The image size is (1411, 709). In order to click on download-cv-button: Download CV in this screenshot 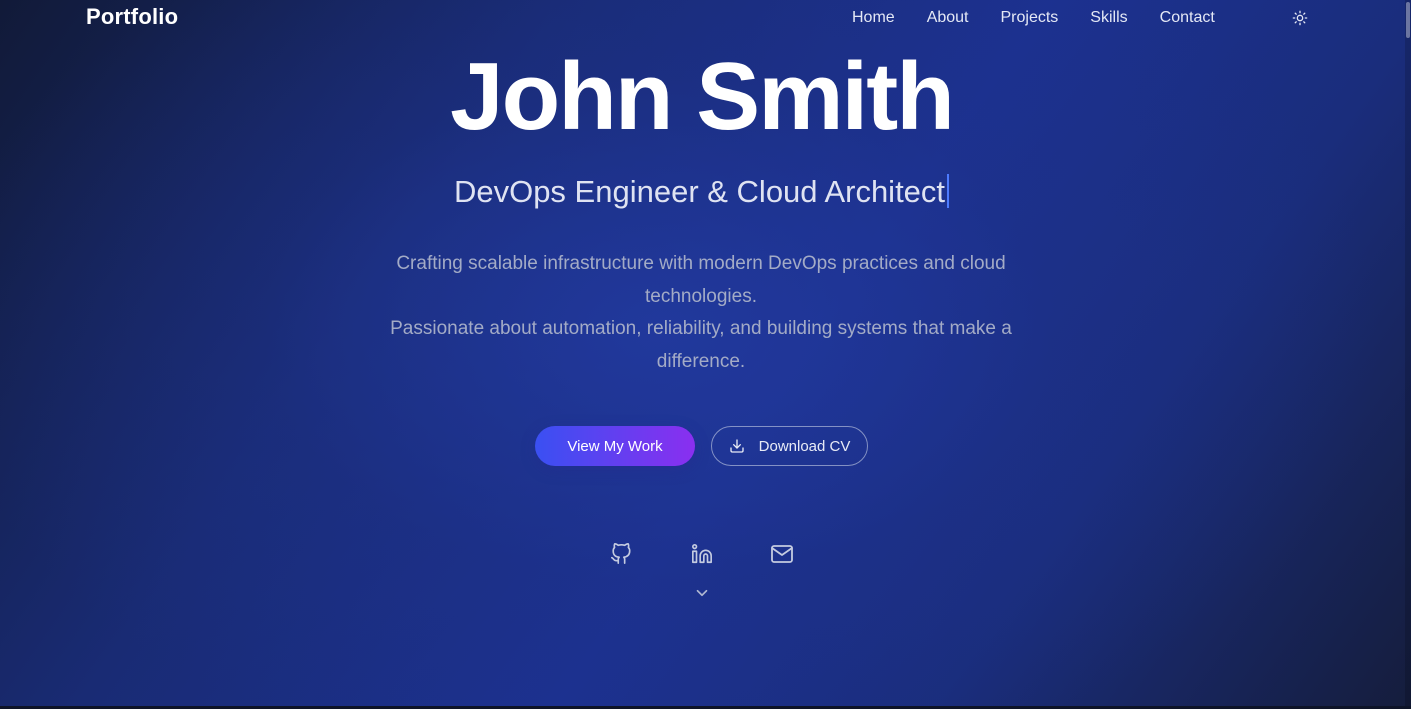, I will do `click(789, 446)`.